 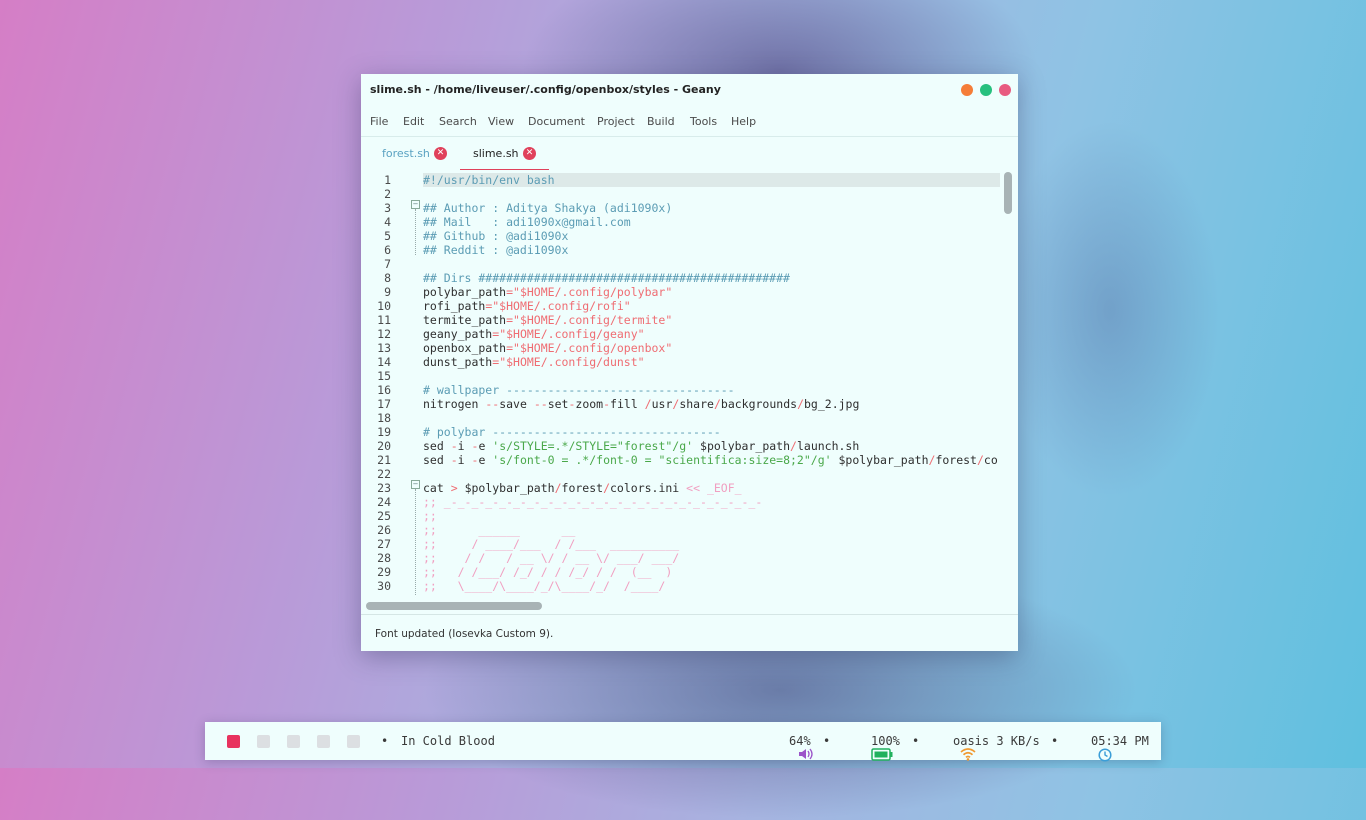 I want to click on code-line: ;; \____/\____/_/\____/_/ /____/, so click(x=544, y=586).